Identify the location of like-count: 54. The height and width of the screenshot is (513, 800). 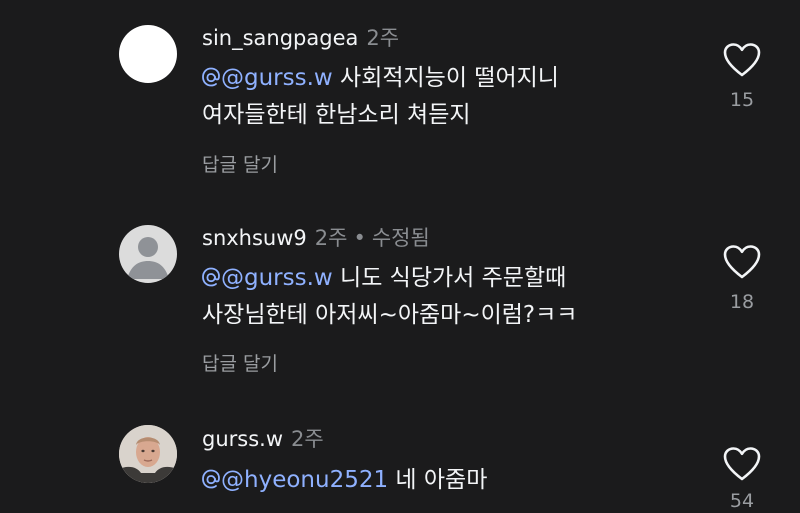
(742, 501).